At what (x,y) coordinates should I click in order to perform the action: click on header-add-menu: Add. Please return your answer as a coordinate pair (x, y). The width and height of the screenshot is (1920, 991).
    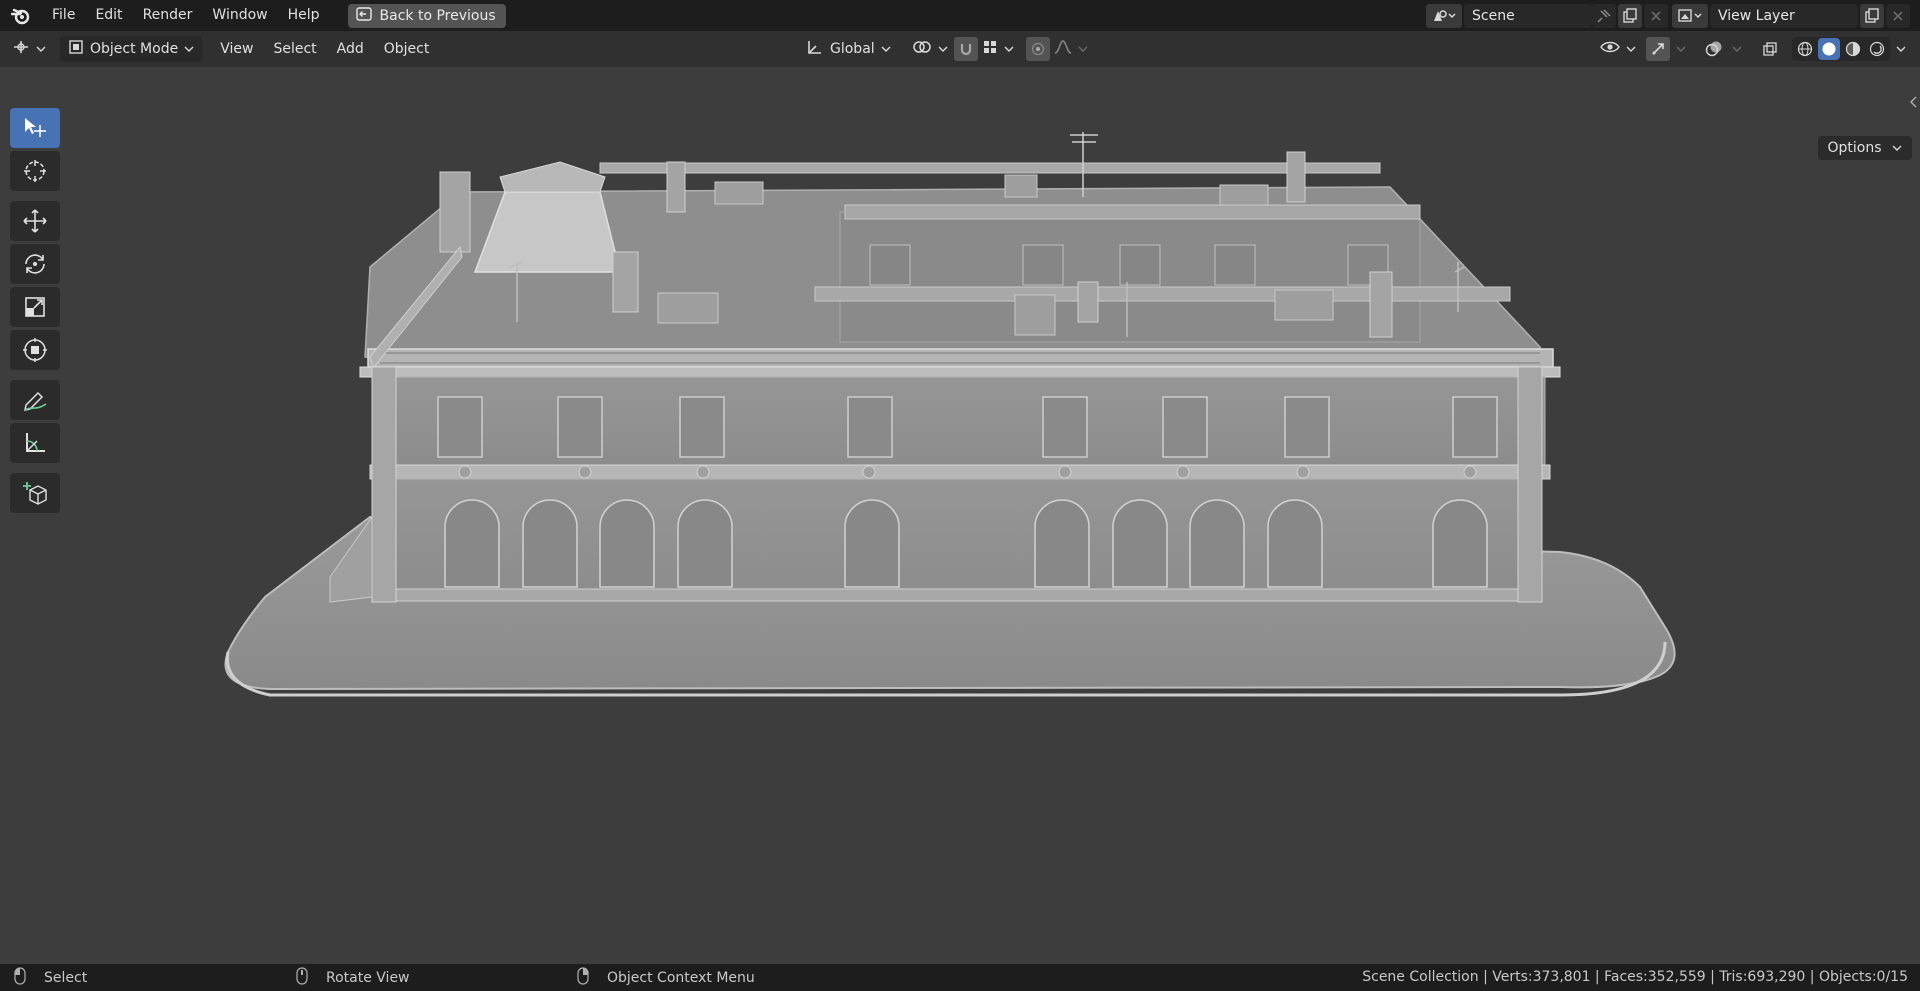
    Looking at the image, I should click on (350, 49).